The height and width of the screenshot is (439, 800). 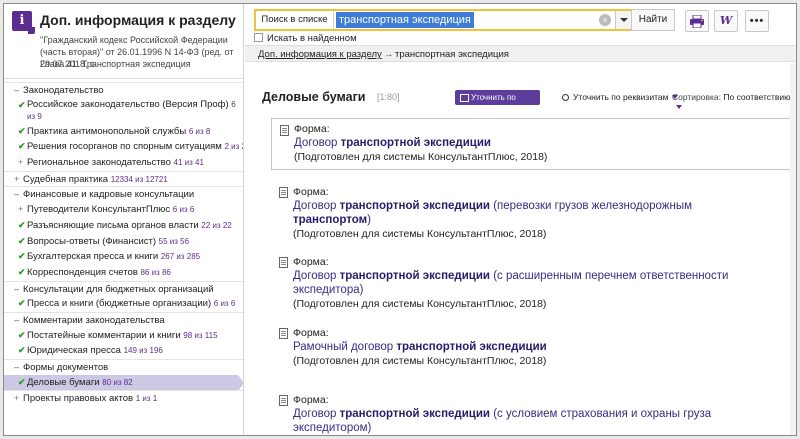 I want to click on tree-item-count: 12334 из 12721, so click(x=139, y=179).